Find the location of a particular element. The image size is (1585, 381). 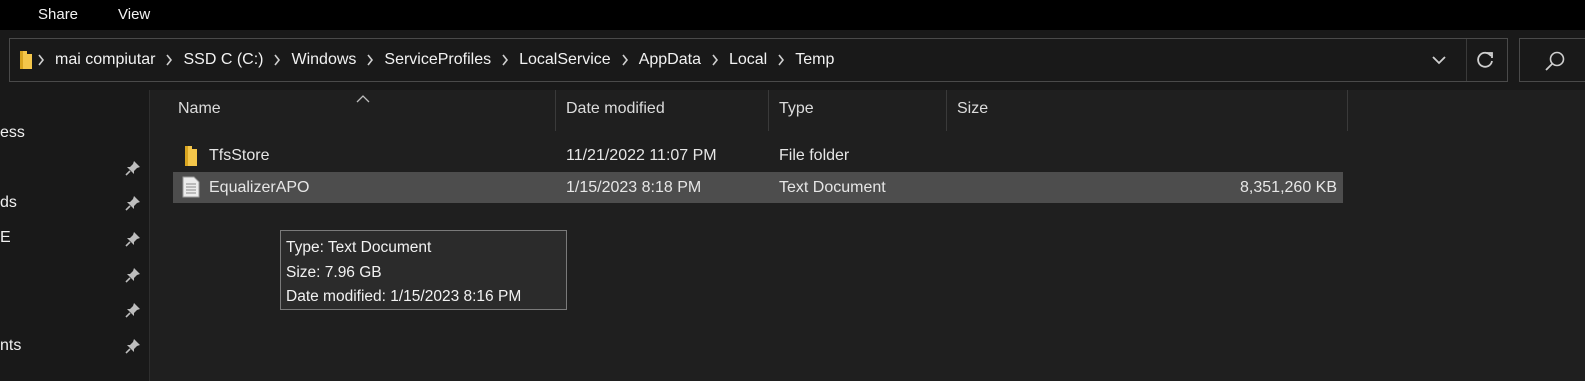

file-name: TfsStore is located at coordinates (239, 155).